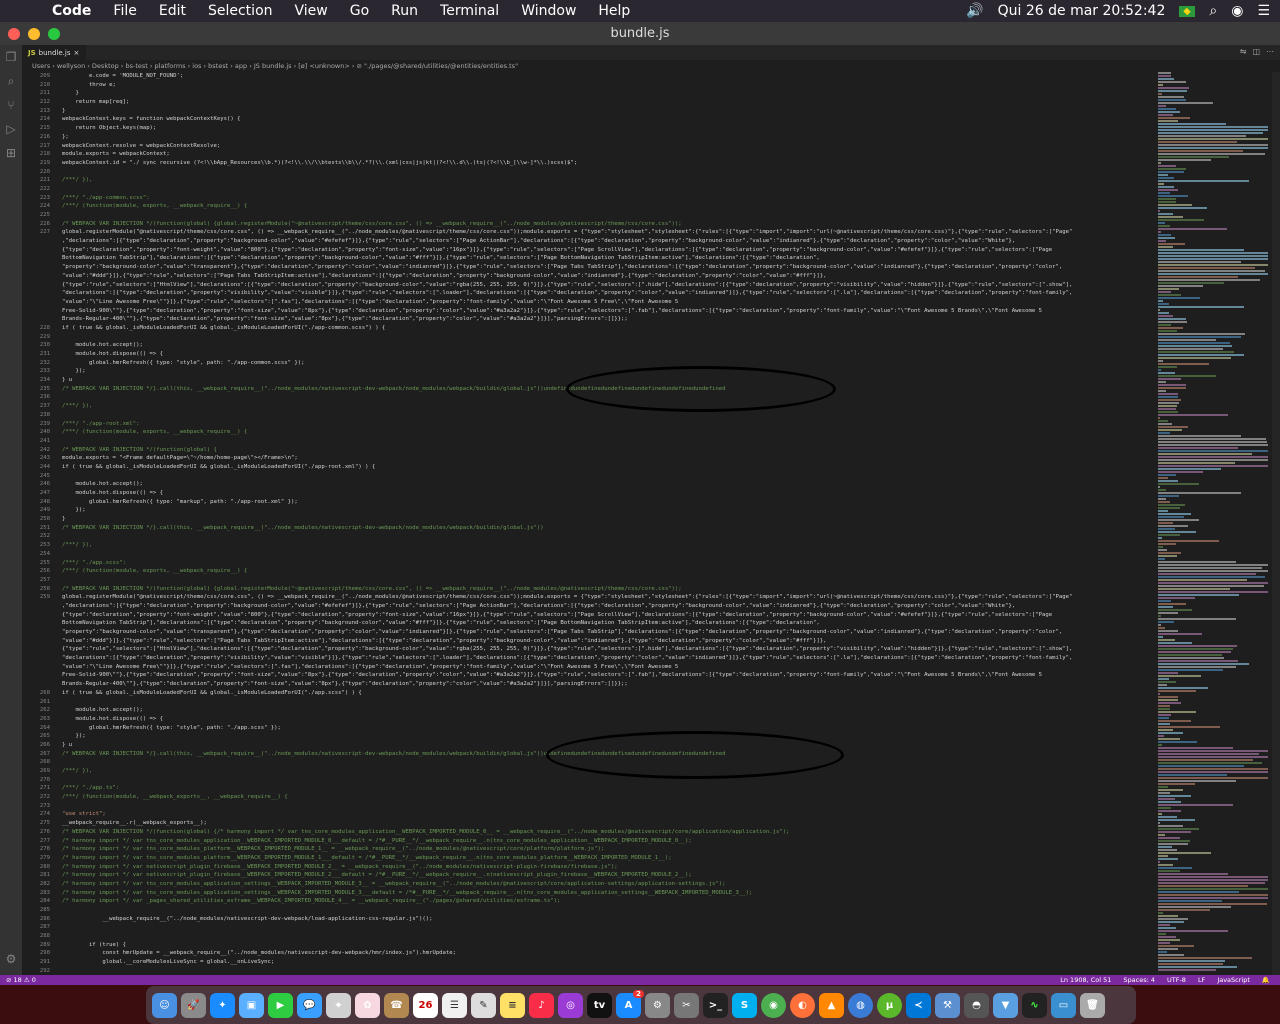  What do you see at coordinates (11, 105) in the screenshot?
I see `source-control-icon: ⑂` at bounding box center [11, 105].